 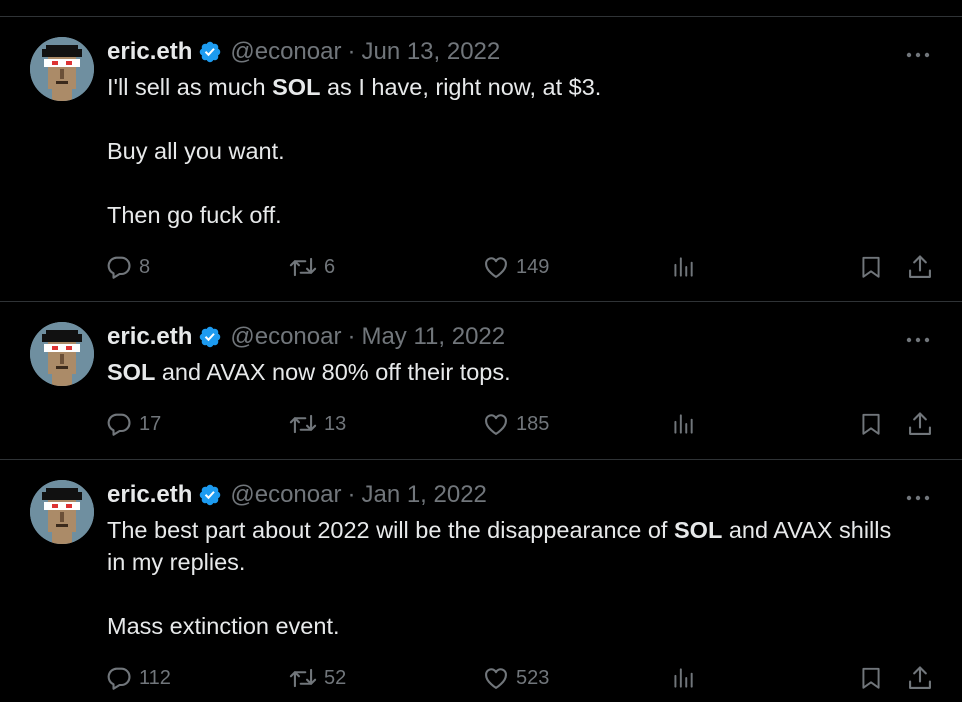 What do you see at coordinates (533, 677) in the screenshot?
I see `like-count: 523` at bounding box center [533, 677].